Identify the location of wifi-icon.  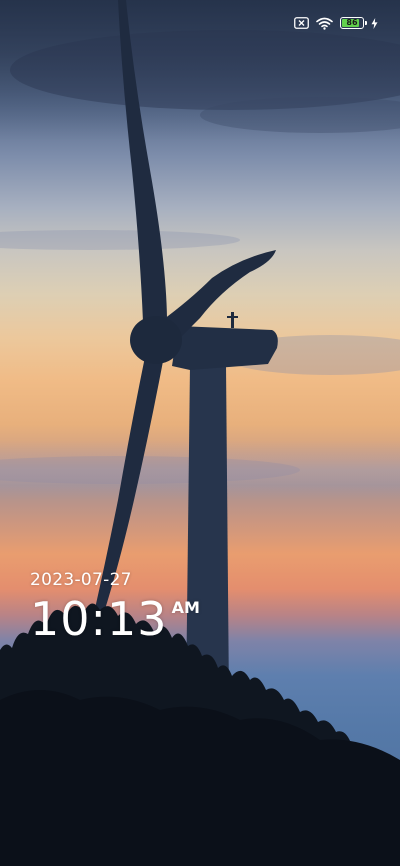
(324, 23).